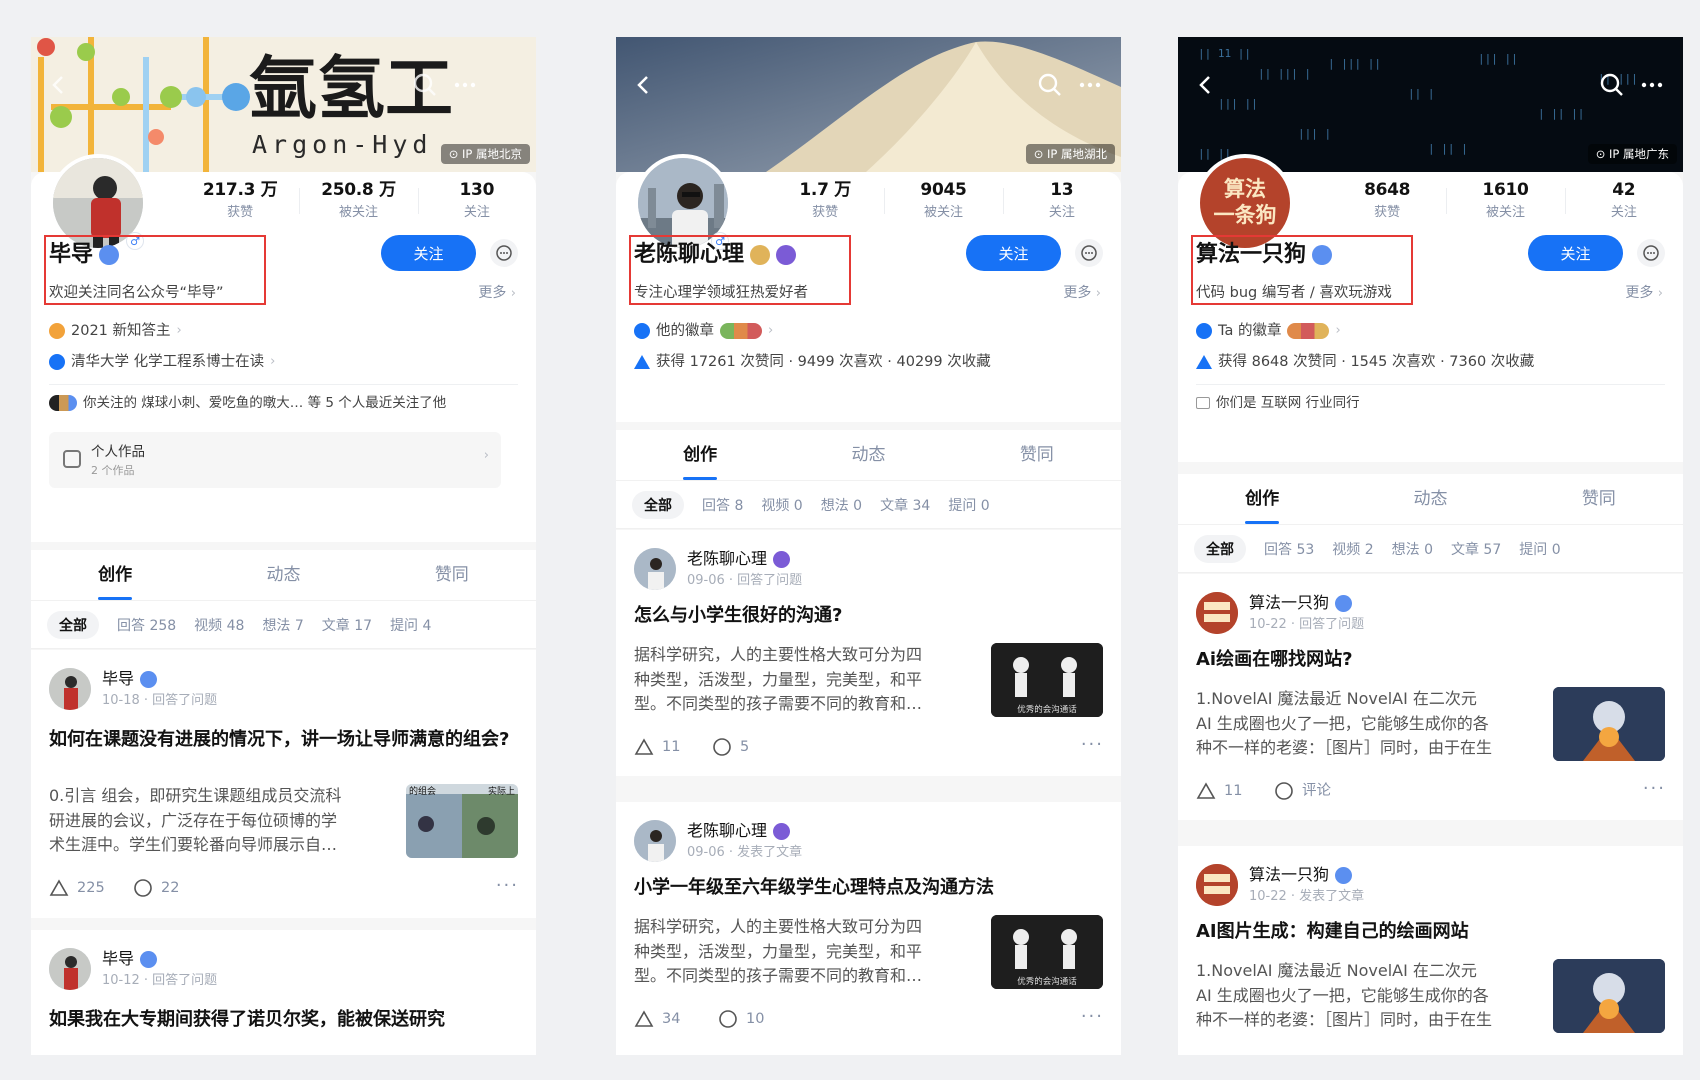 The width and height of the screenshot is (1700, 1080). What do you see at coordinates (156, 888) in the screenshot?
I see `comment-button: 22` at bounding box center [156, 888].